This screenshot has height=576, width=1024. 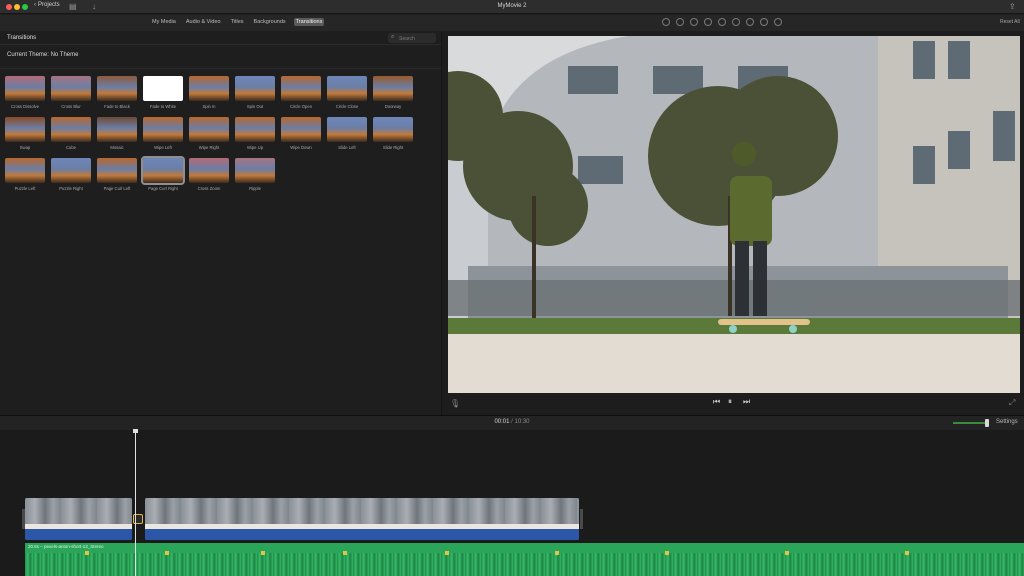 I want to click on color-correction-icon, so click(x=680, y=22).